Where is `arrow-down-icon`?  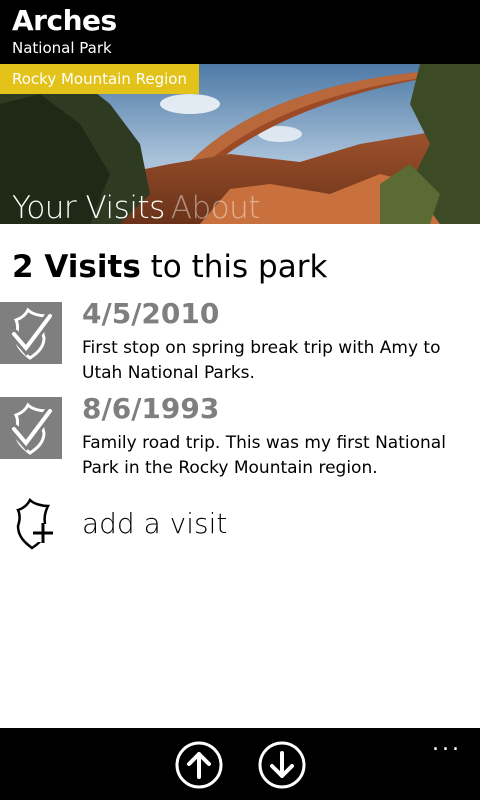
arrow-down-icon is located at coordinates (282, 765).